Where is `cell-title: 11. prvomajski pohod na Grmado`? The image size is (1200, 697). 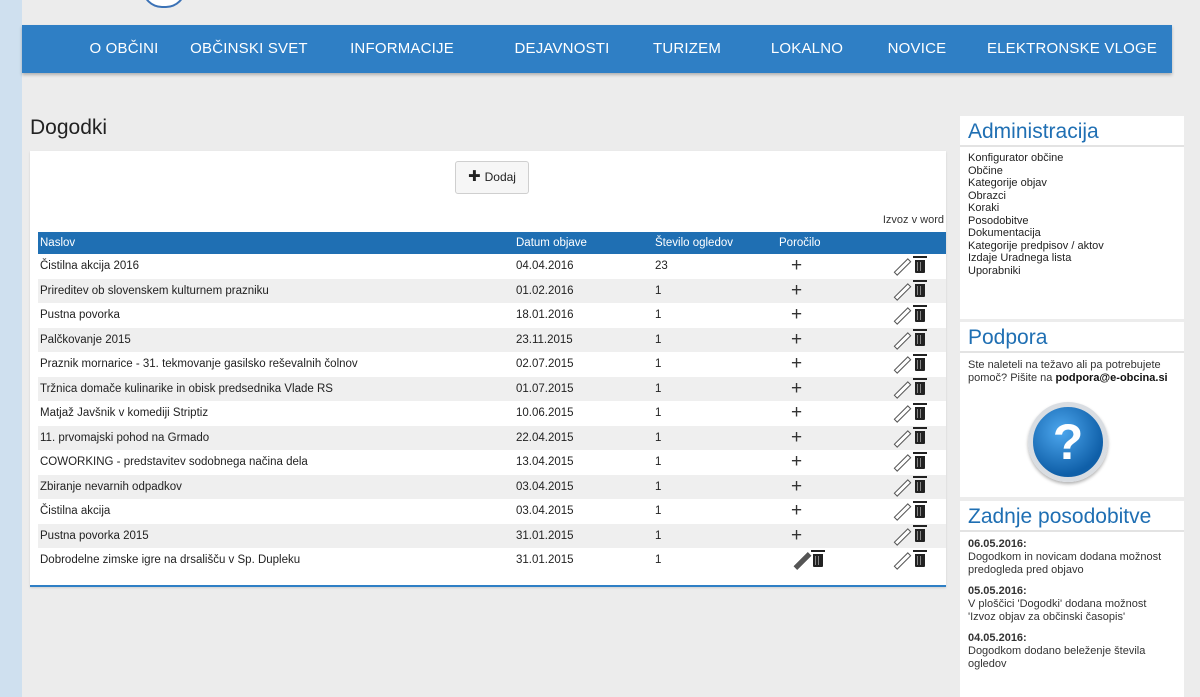 cell-title: 11. prvomajski pohod na Grmado is located at coordinates (276, 437).